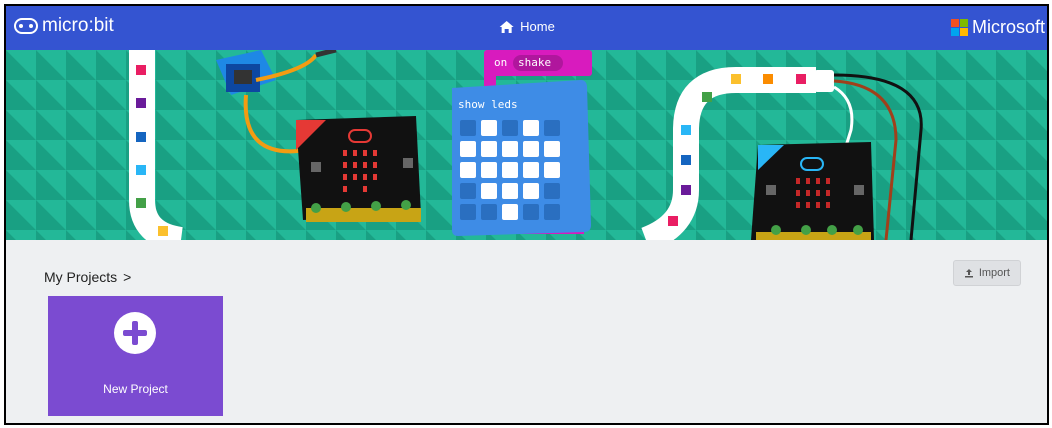 The width and height of the screenshot is (1052, 428). What do you see at coordinates (500, 62) in the screenshot?
I see `block-on-text: on` at bounding box center [500, 62].